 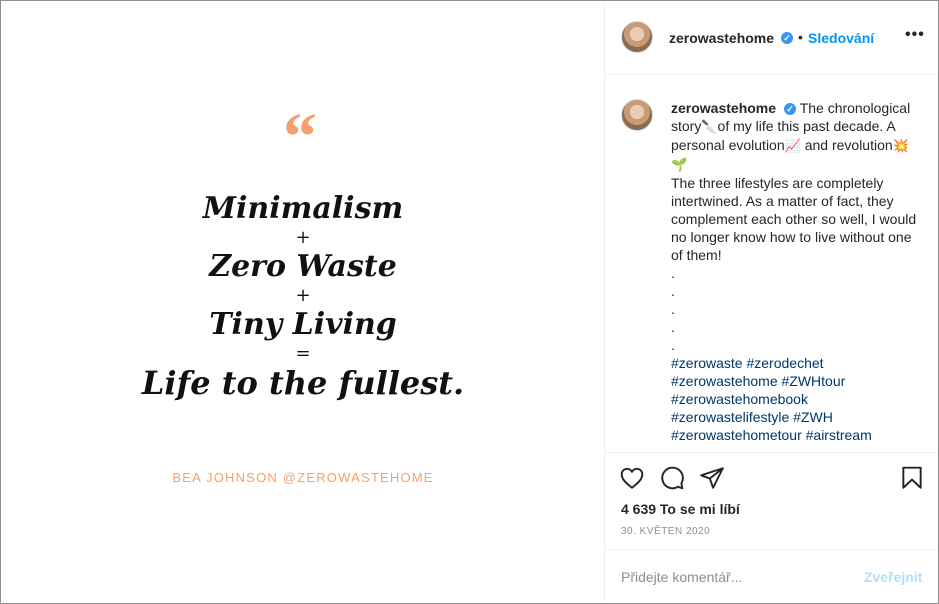 What do you see at coordinates (303, 383) in the screenshot?
I see `quote-line: Life to the fullest.` at bounding box center [303, 383].